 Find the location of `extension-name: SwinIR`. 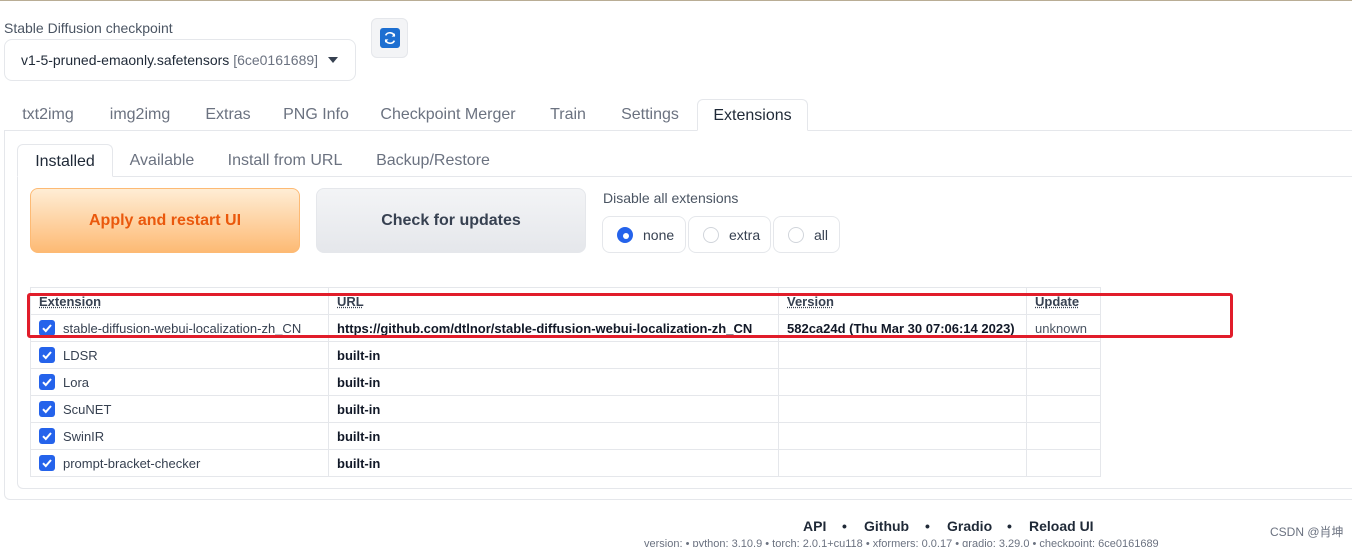

extension-name: SwinIR is located at coordinates (83, 436).